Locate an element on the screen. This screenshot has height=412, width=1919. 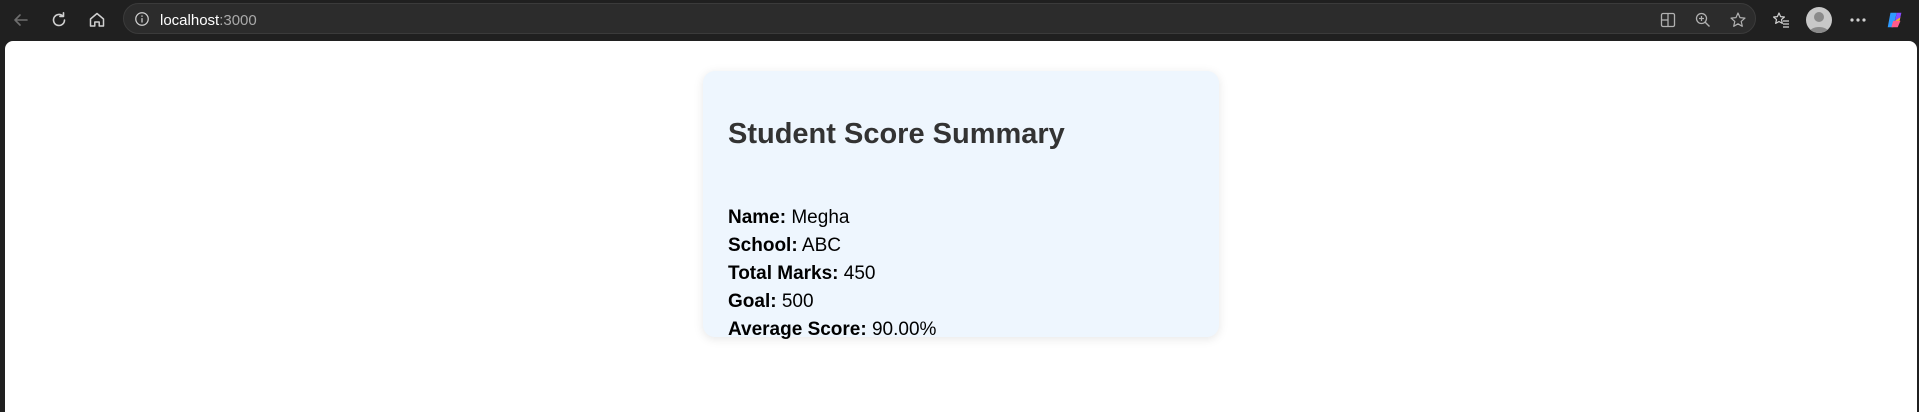
more-icon is located at coordinates (1858, 20).